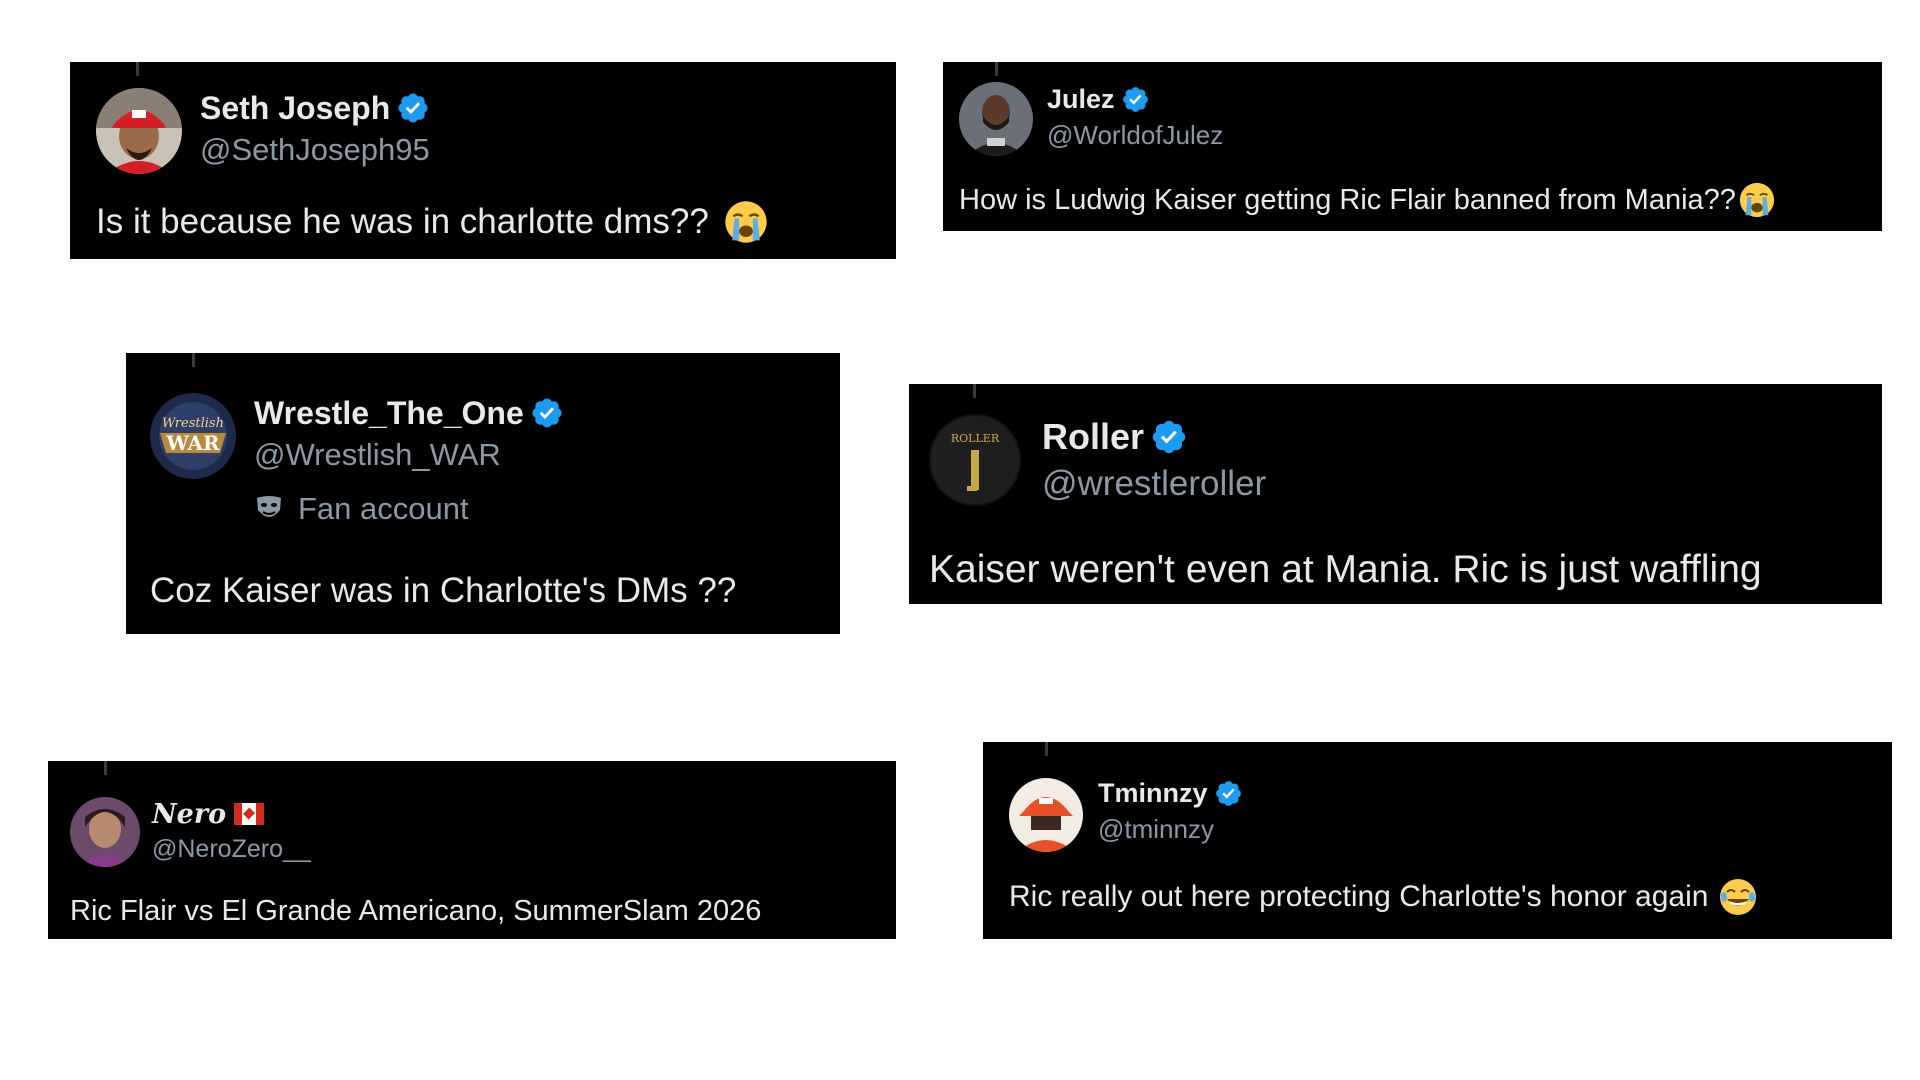  What do you see at coordinates (269, 509) in the screenshot?
I see `theater-mask-icon` at bounding box center [269, 509].